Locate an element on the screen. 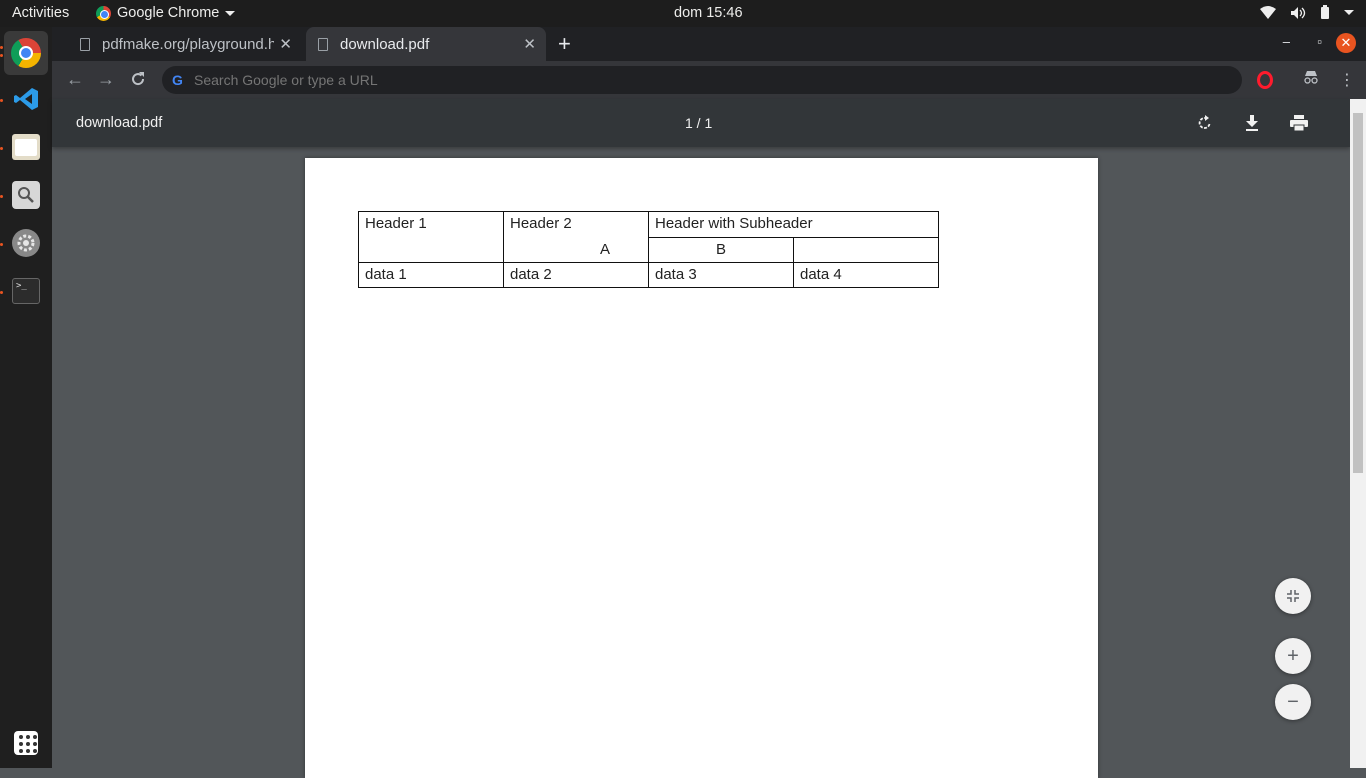 Image resolution: width=1366 pixels, height=778 pixels. table-cell: data 2 is located at coordinates (576, 275).